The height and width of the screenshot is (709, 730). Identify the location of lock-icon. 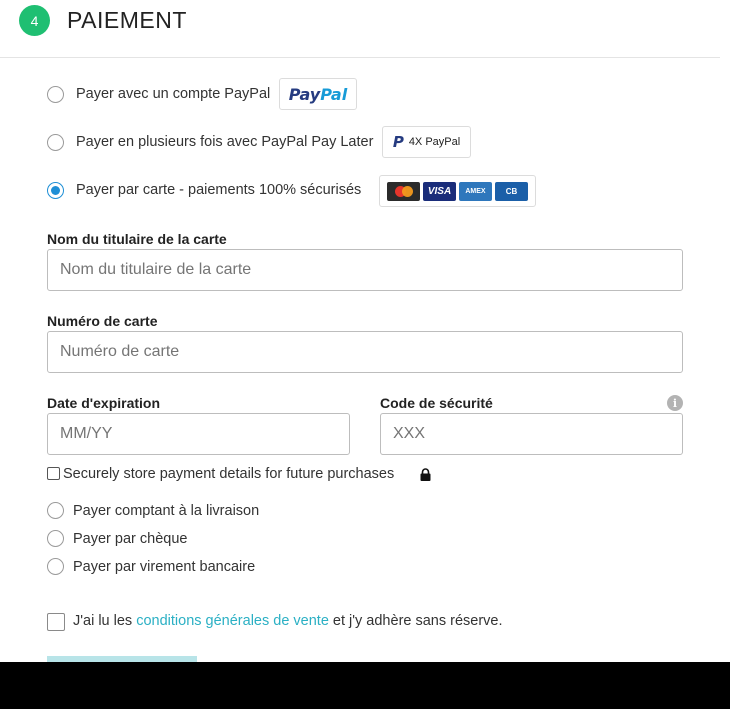
(425, 474).